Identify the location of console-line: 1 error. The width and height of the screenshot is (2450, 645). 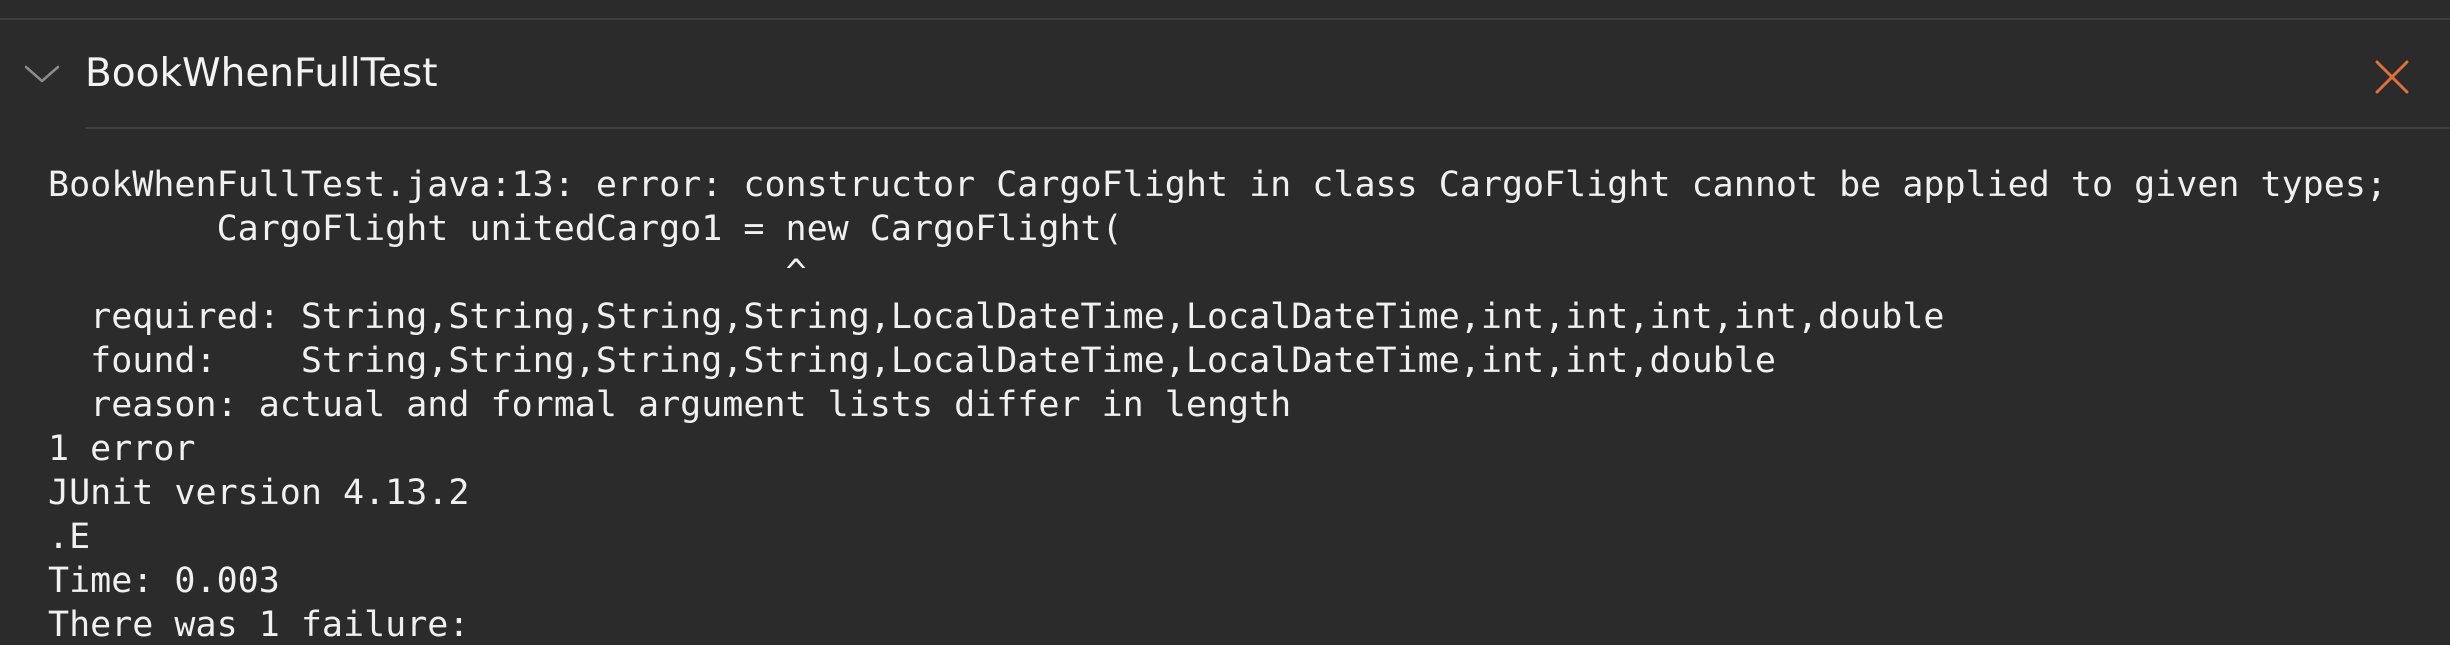
(122, 449).